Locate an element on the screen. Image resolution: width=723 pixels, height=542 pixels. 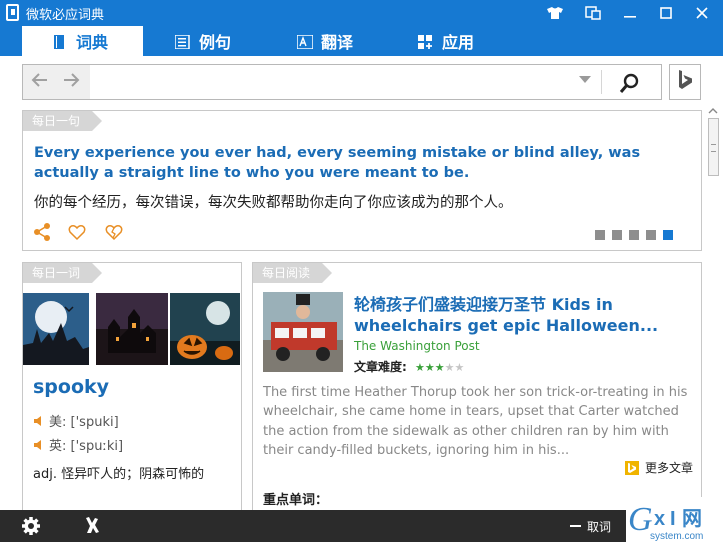
article-source: The Washington Post is located at coordinates (417, 346).